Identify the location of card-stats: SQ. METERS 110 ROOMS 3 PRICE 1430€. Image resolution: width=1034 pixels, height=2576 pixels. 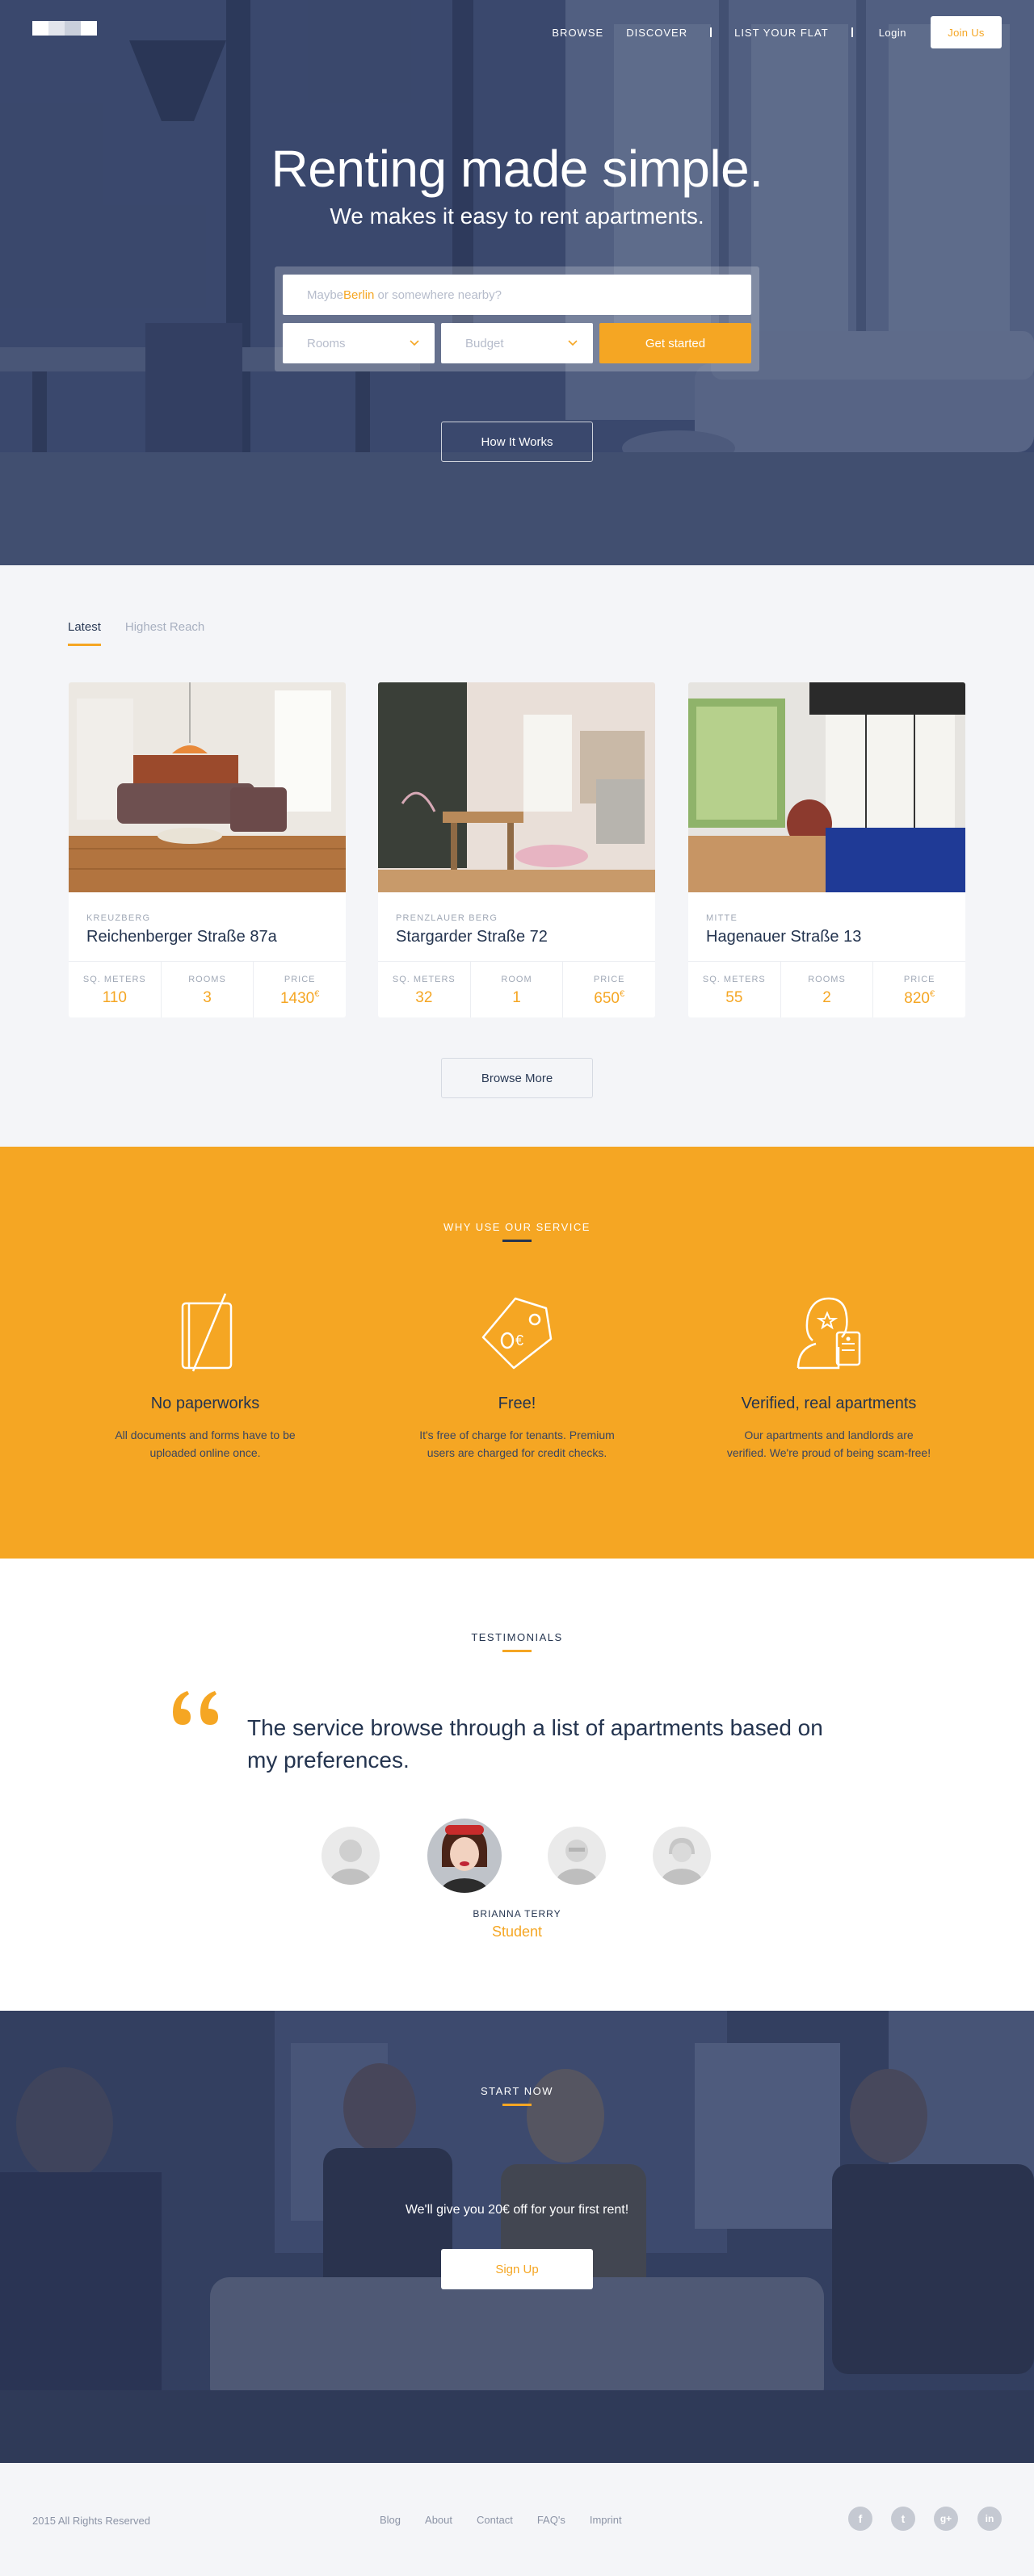
(207, 989).